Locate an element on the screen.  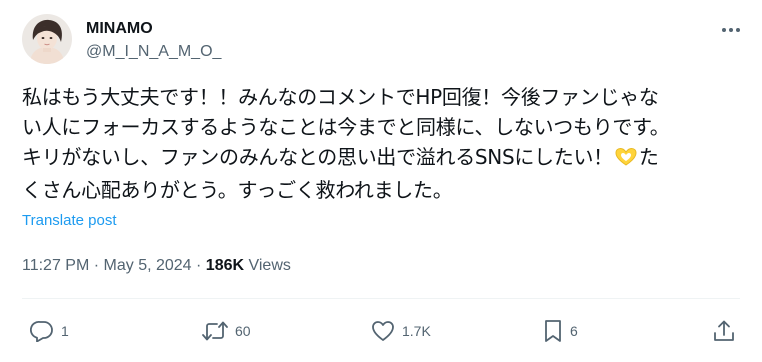
post-text-line: キリがないし、ファンのみんなとの思い出で溢れるSNSにしたい！ た is located at coordinates (387, 158).